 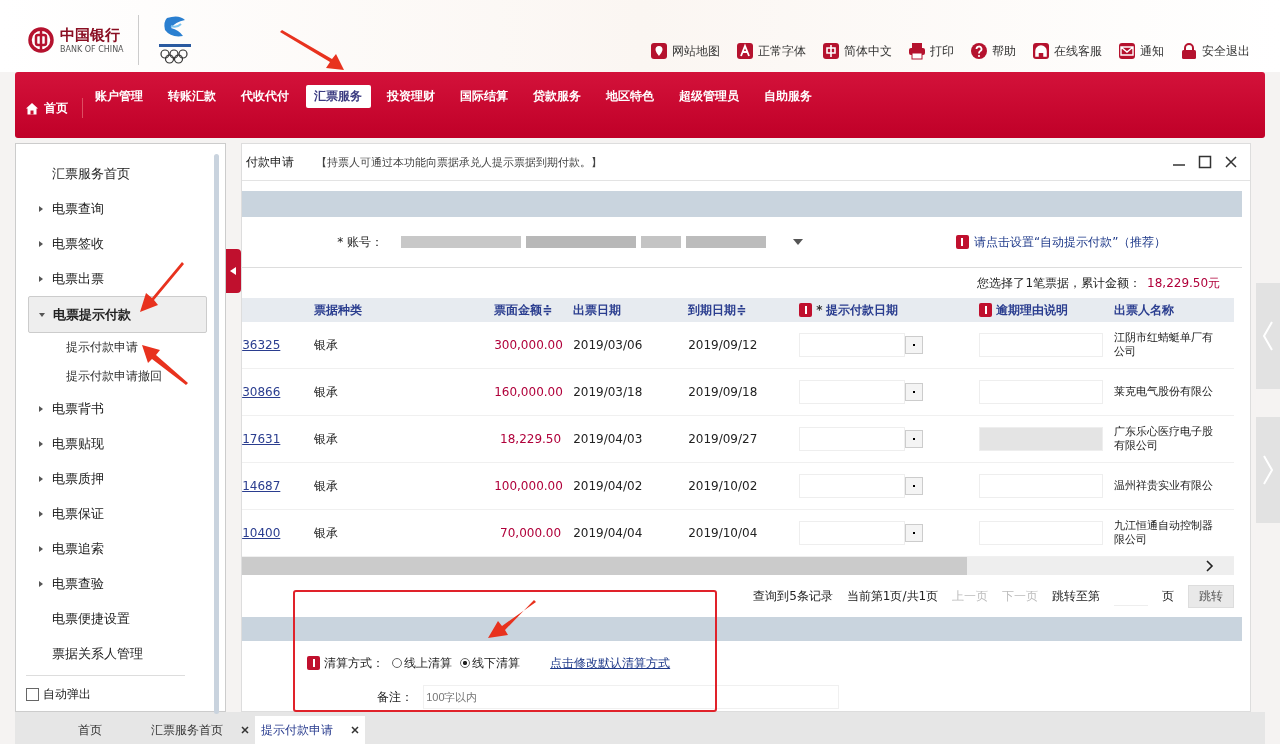 I want to click on sidebar-item: 票据关系人管理, so click(x=117, y=653).